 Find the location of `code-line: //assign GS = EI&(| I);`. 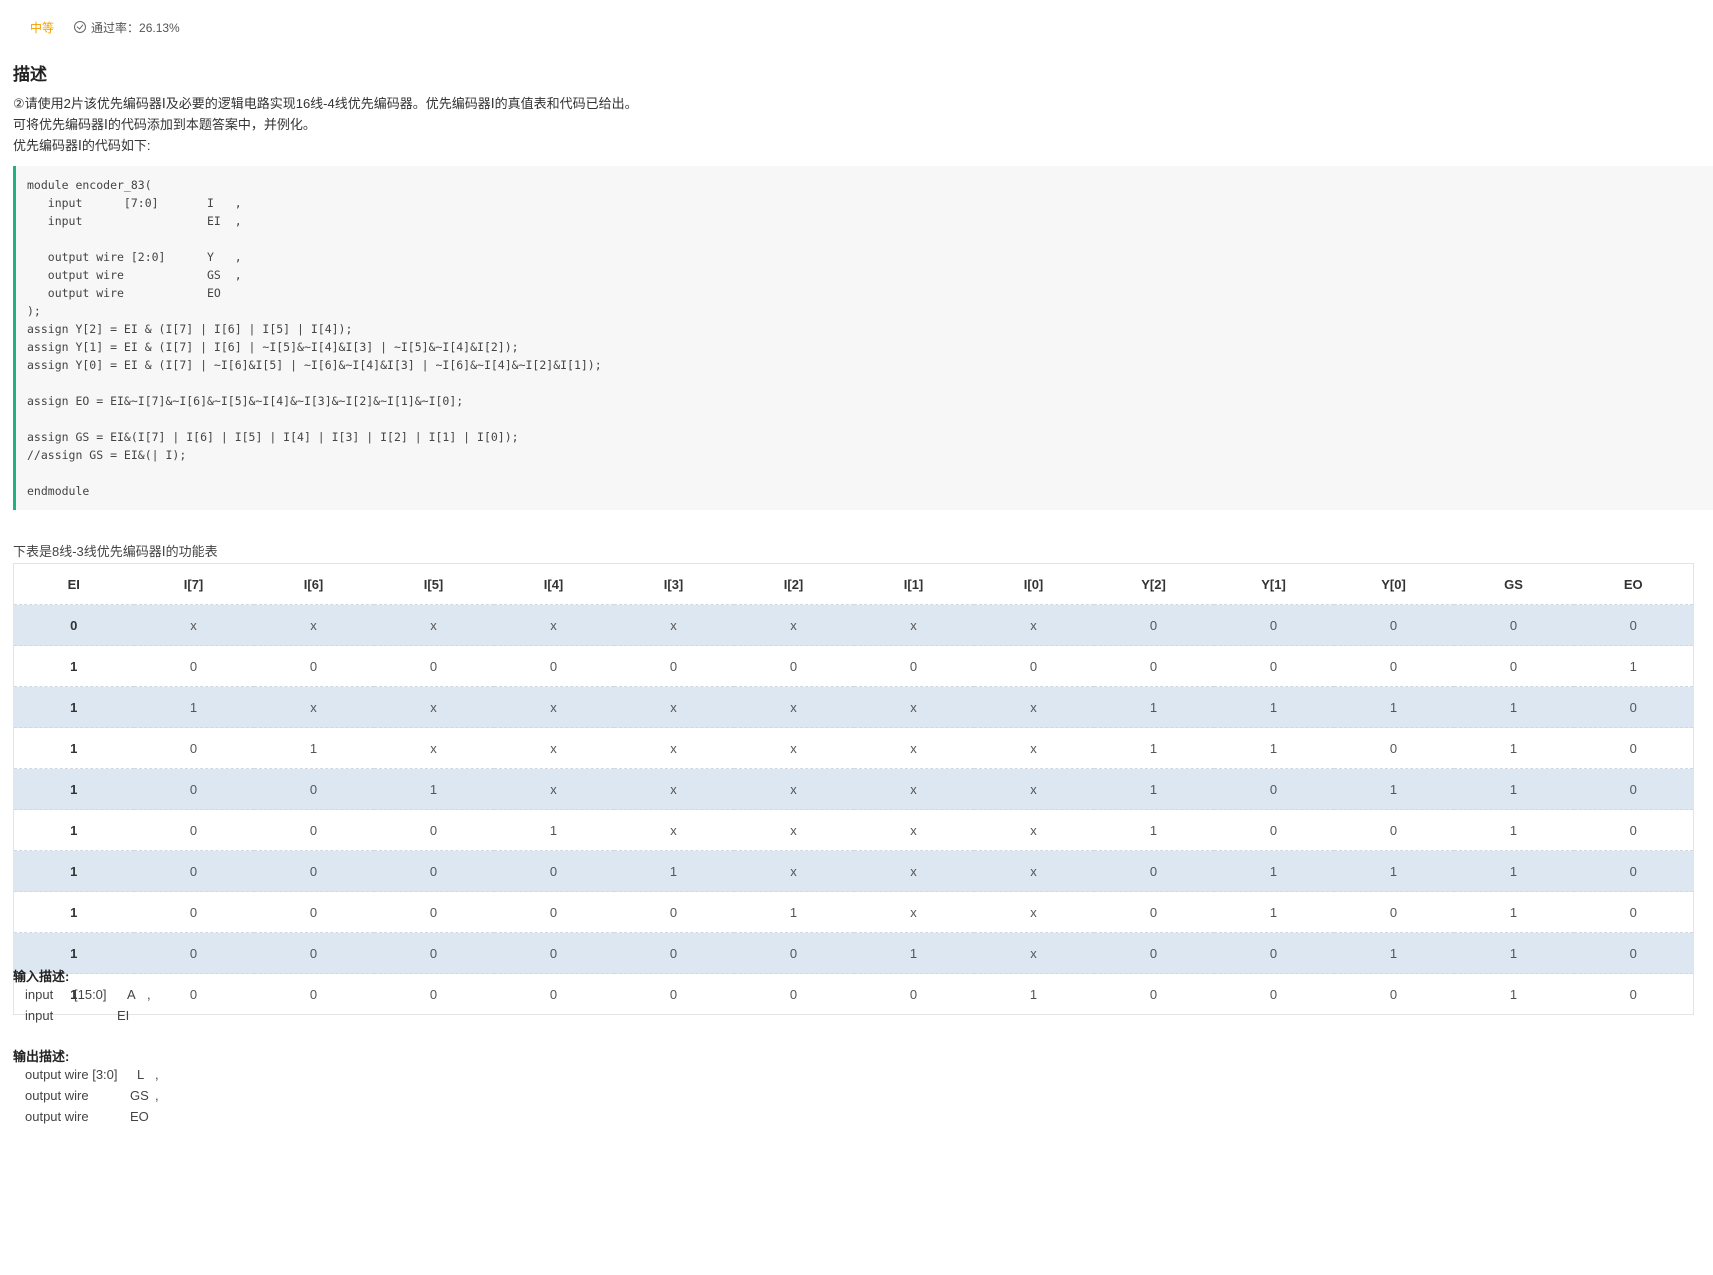

code-line: //assign GS = EI&(| I); is located at coordinates (107, 455).